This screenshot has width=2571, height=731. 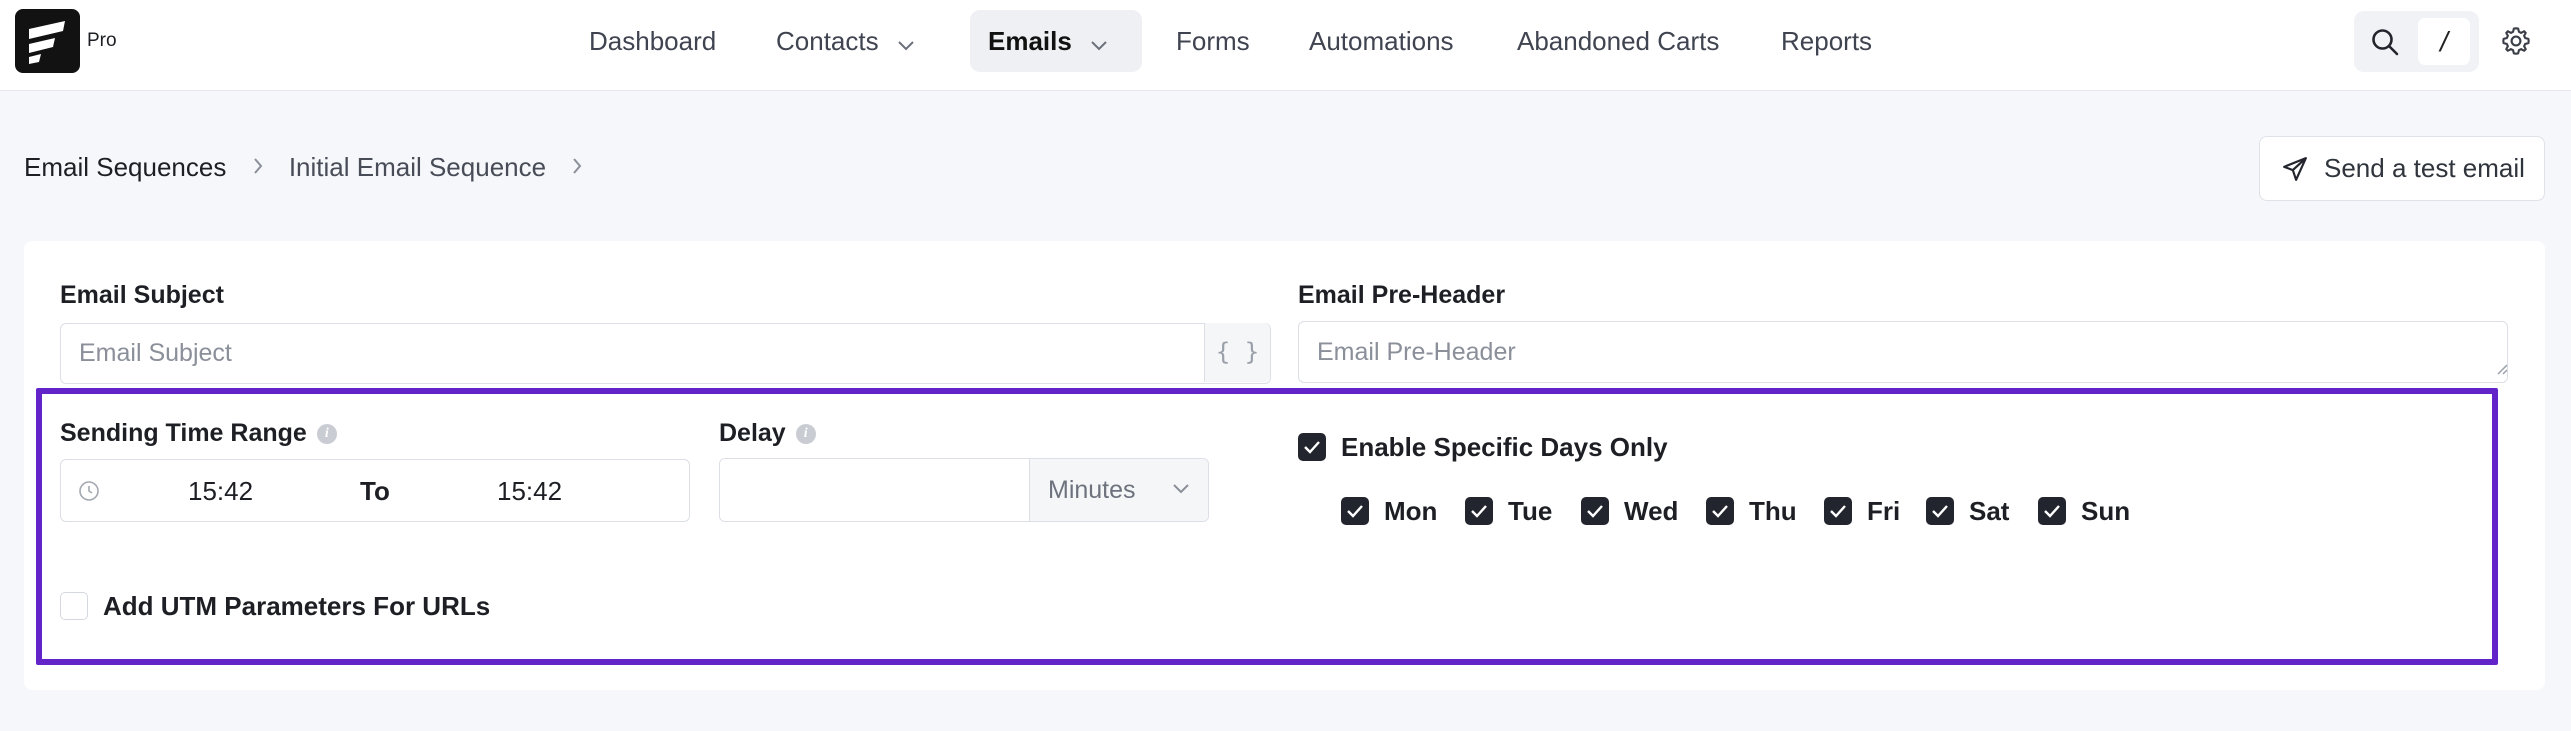 I want to click on send-test-email-button: Send a test email, so click(x=2402, y=168).